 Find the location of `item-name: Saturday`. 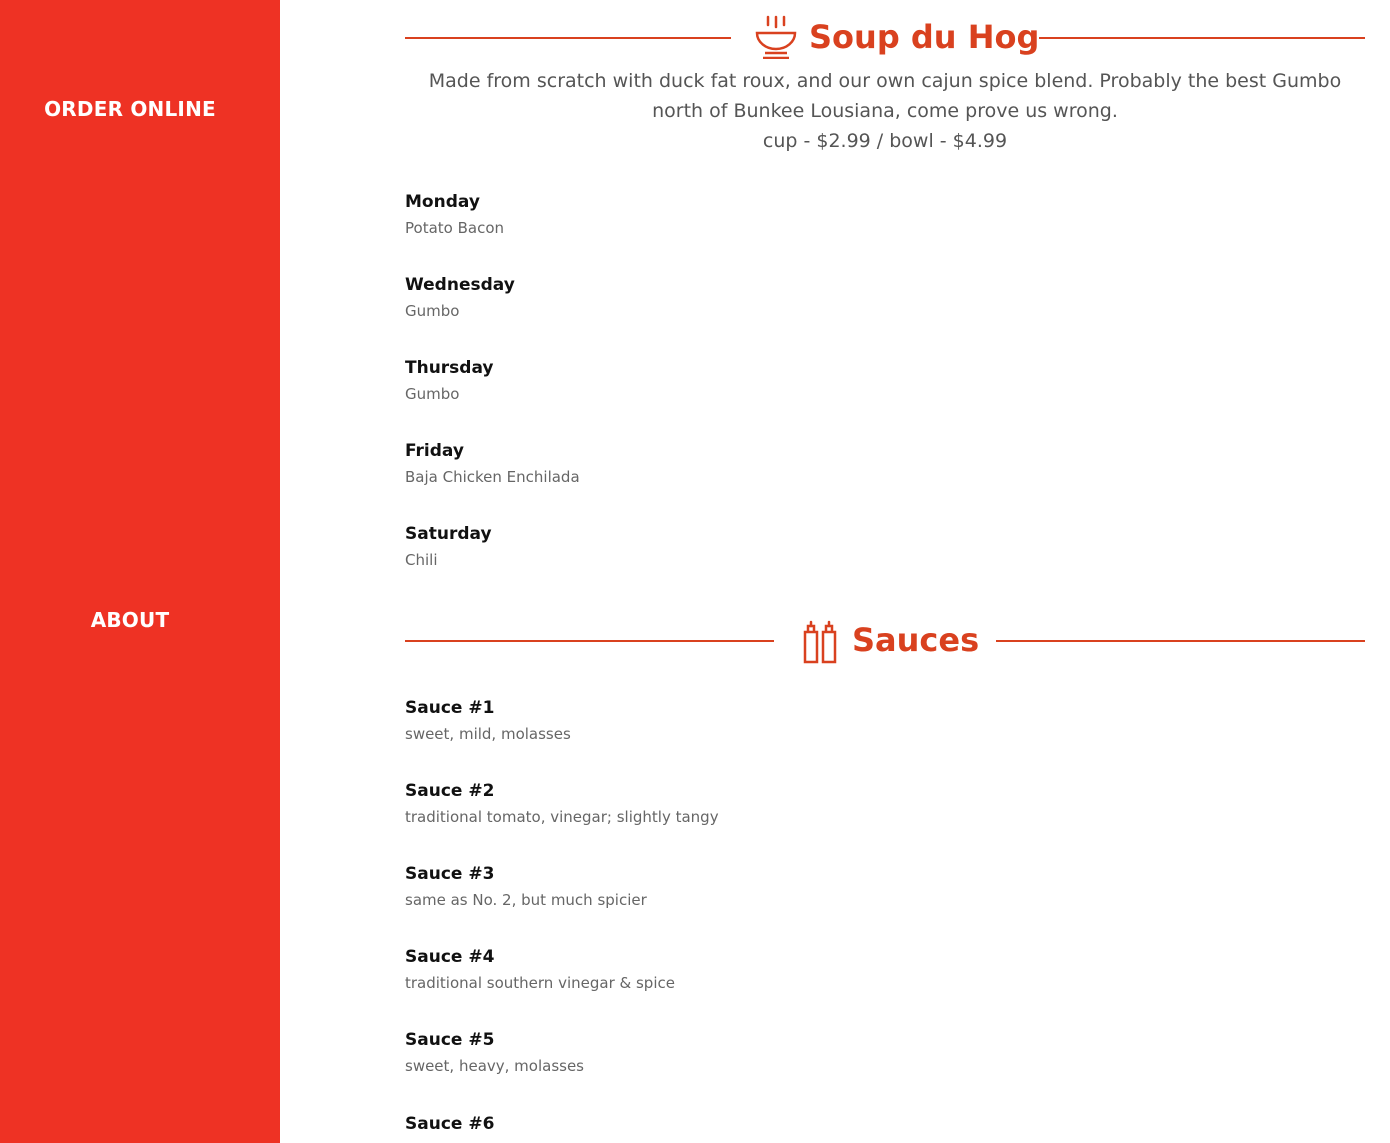

item-name: Saturday is located at coordinates (448, 534).